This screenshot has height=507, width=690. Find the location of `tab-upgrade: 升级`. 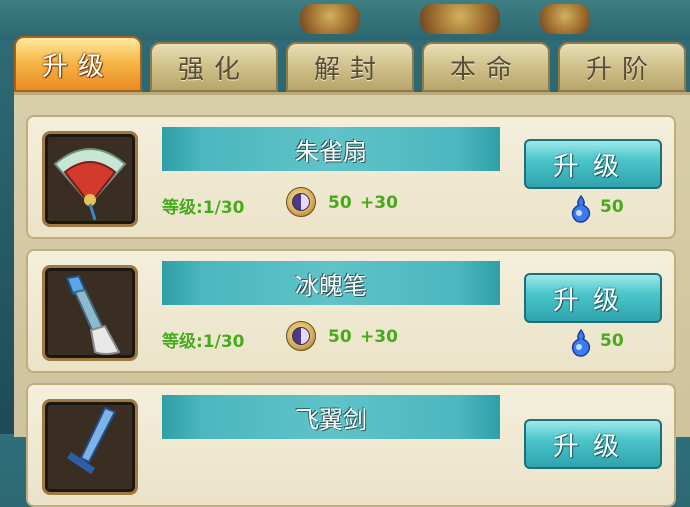

tab-upgrade: 升级 is located at coordinates (78, 64).